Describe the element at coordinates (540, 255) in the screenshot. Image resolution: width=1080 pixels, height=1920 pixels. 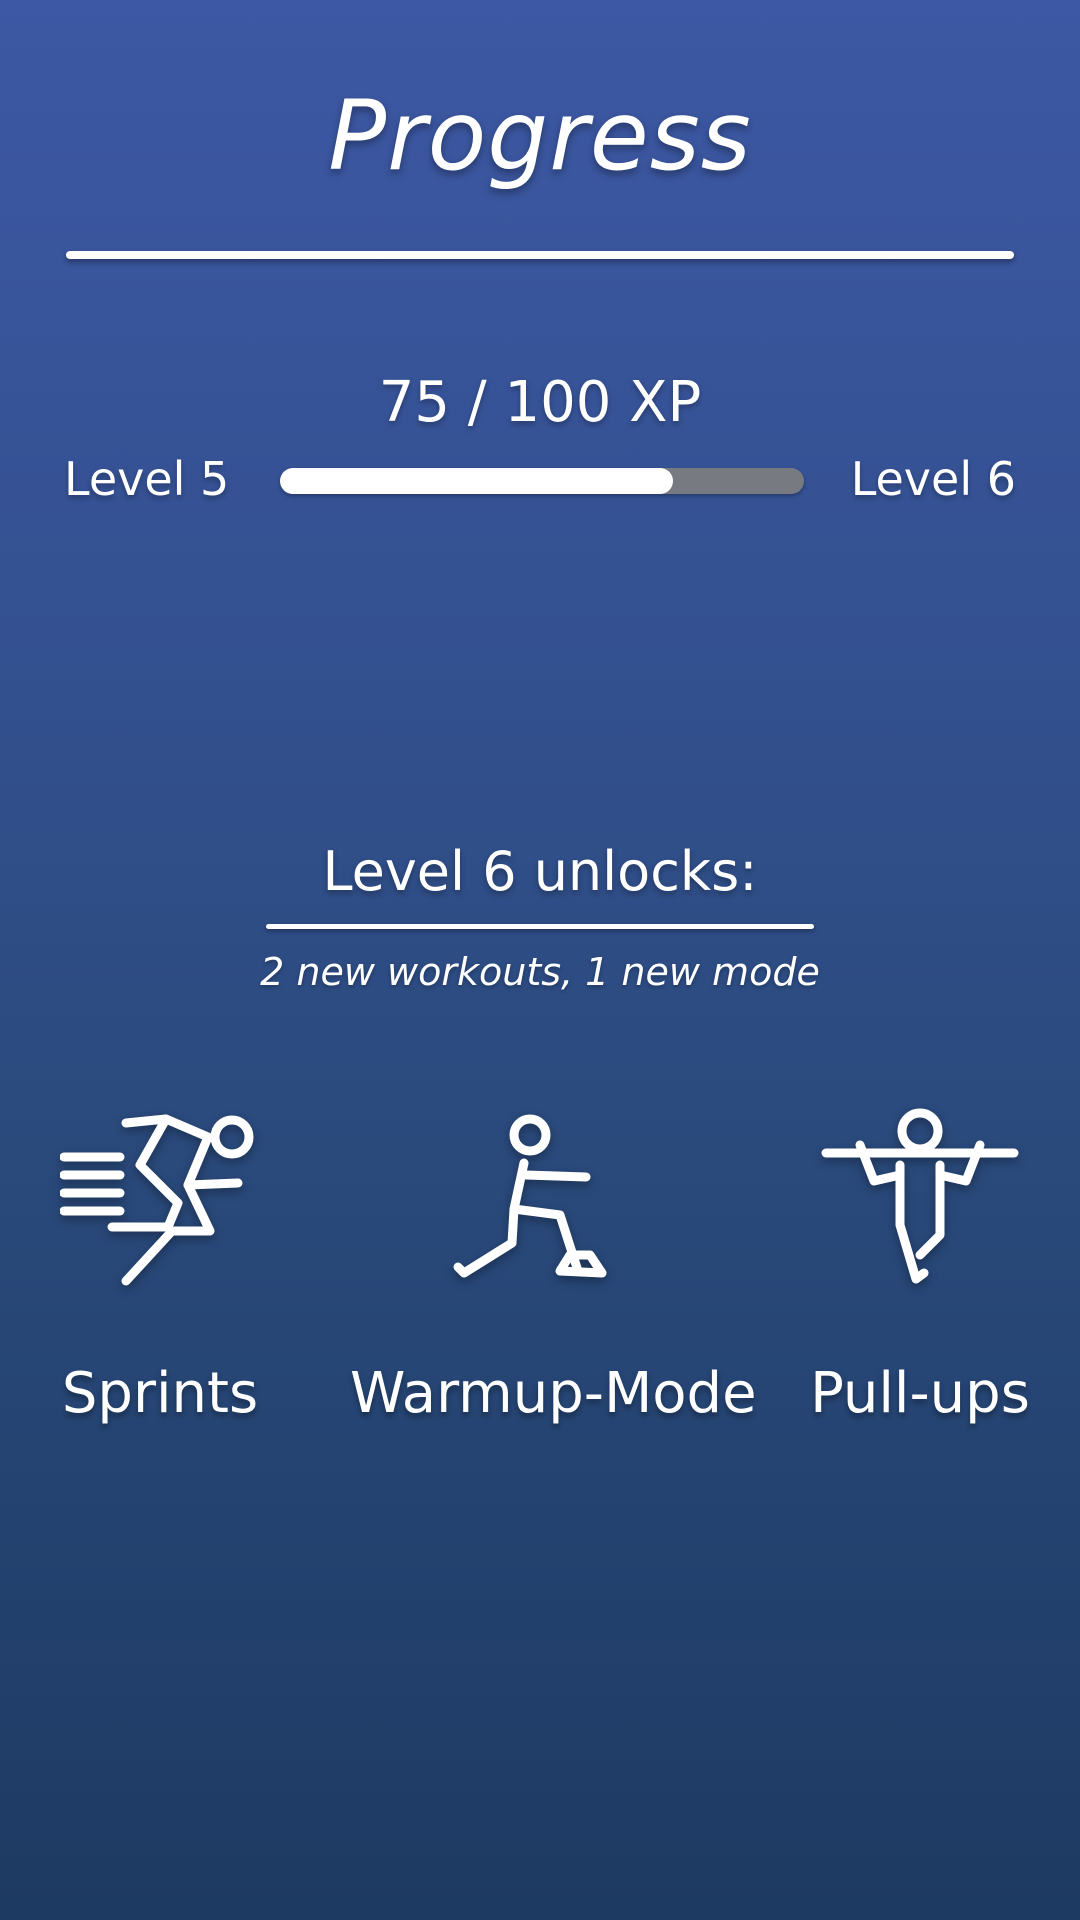
I see `title-divider` at that location.